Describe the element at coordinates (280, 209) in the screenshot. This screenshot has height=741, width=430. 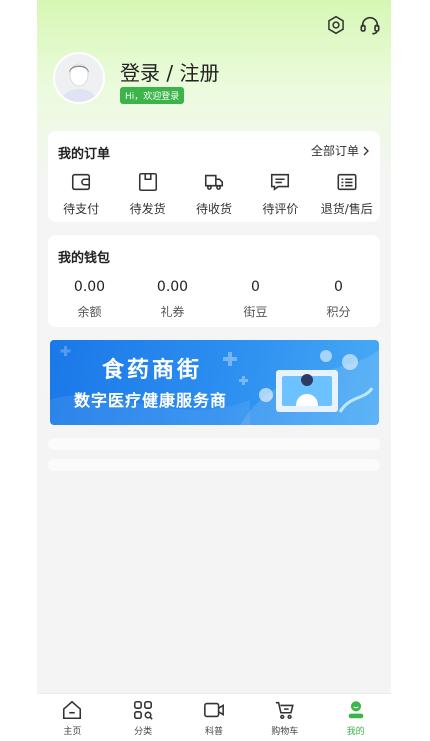
I see `order-item-label: 待评价` at that location.